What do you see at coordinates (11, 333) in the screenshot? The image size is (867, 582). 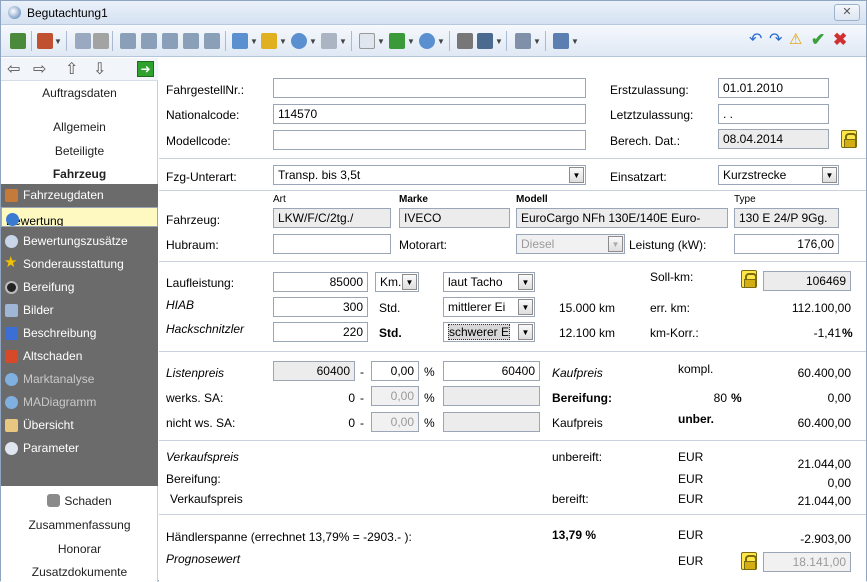 I see `notes-icon` at bounding box center [11, 333].